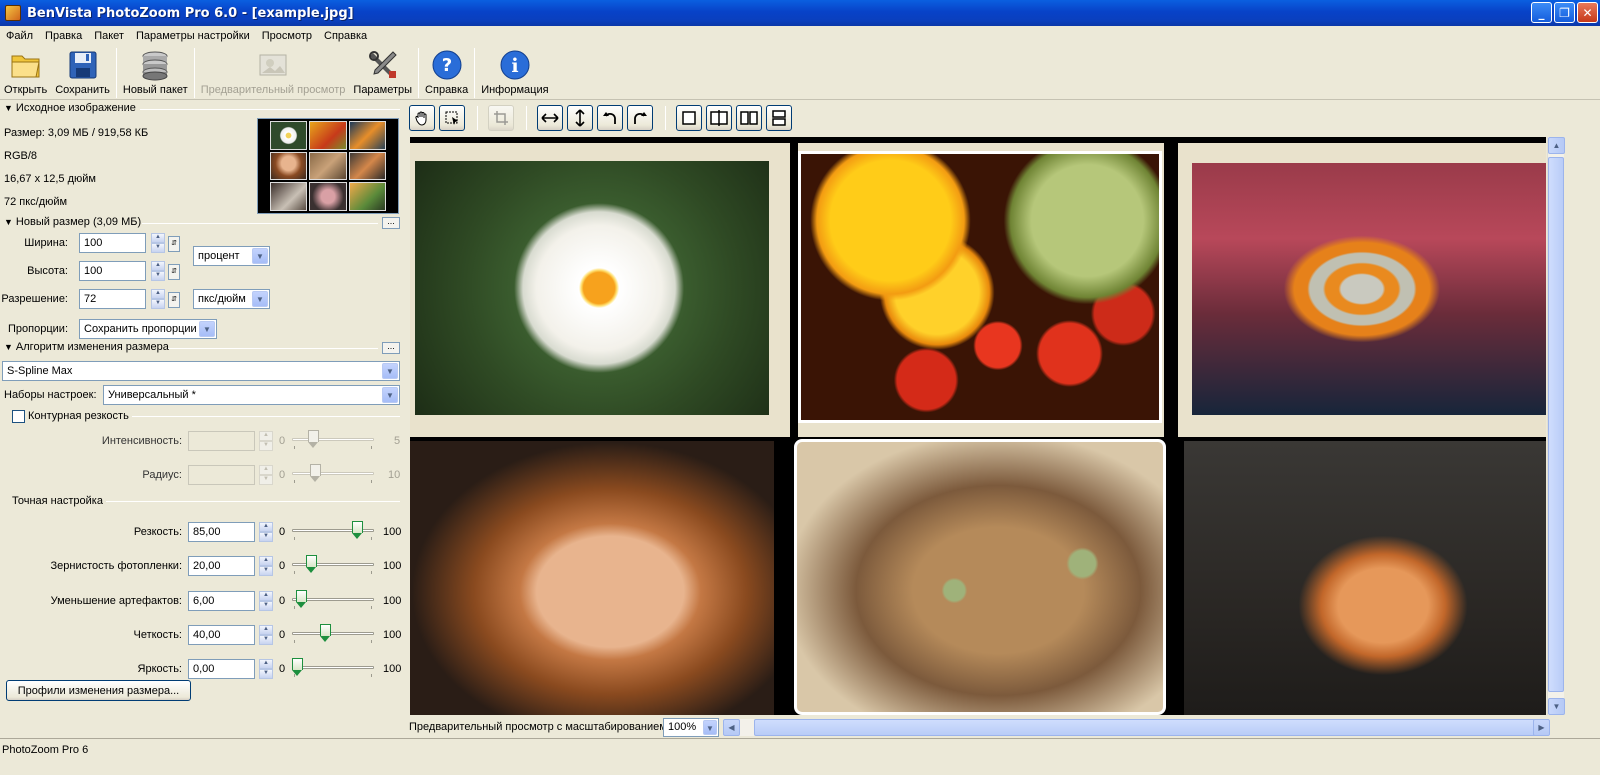  Describe the element at coordinates (689, 118) in the screenshot. I see `single-view-button` at that location.